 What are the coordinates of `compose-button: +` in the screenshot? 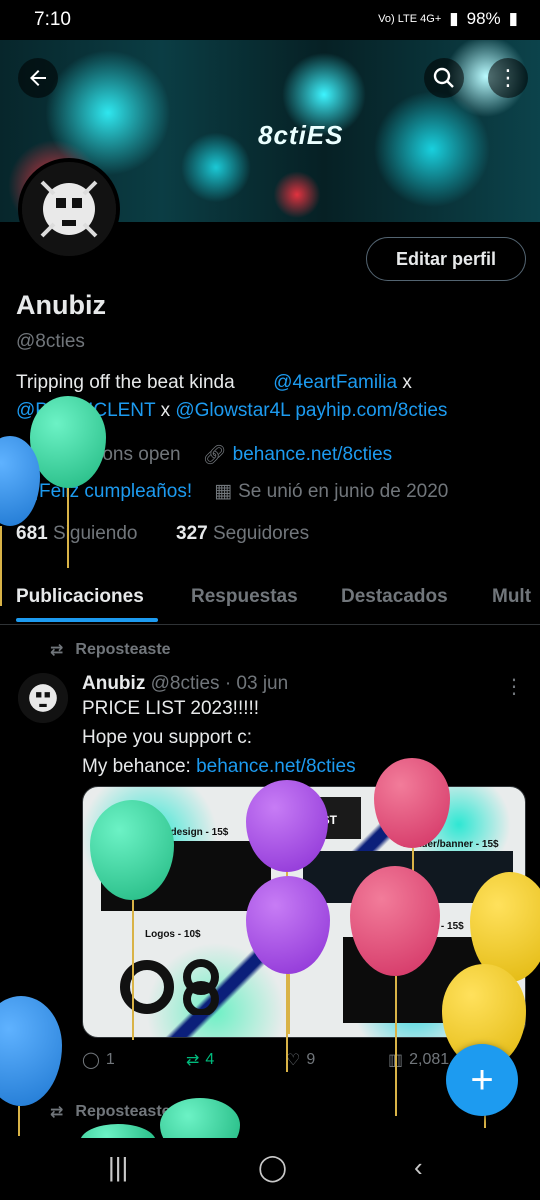 It's located at (482, 1080).